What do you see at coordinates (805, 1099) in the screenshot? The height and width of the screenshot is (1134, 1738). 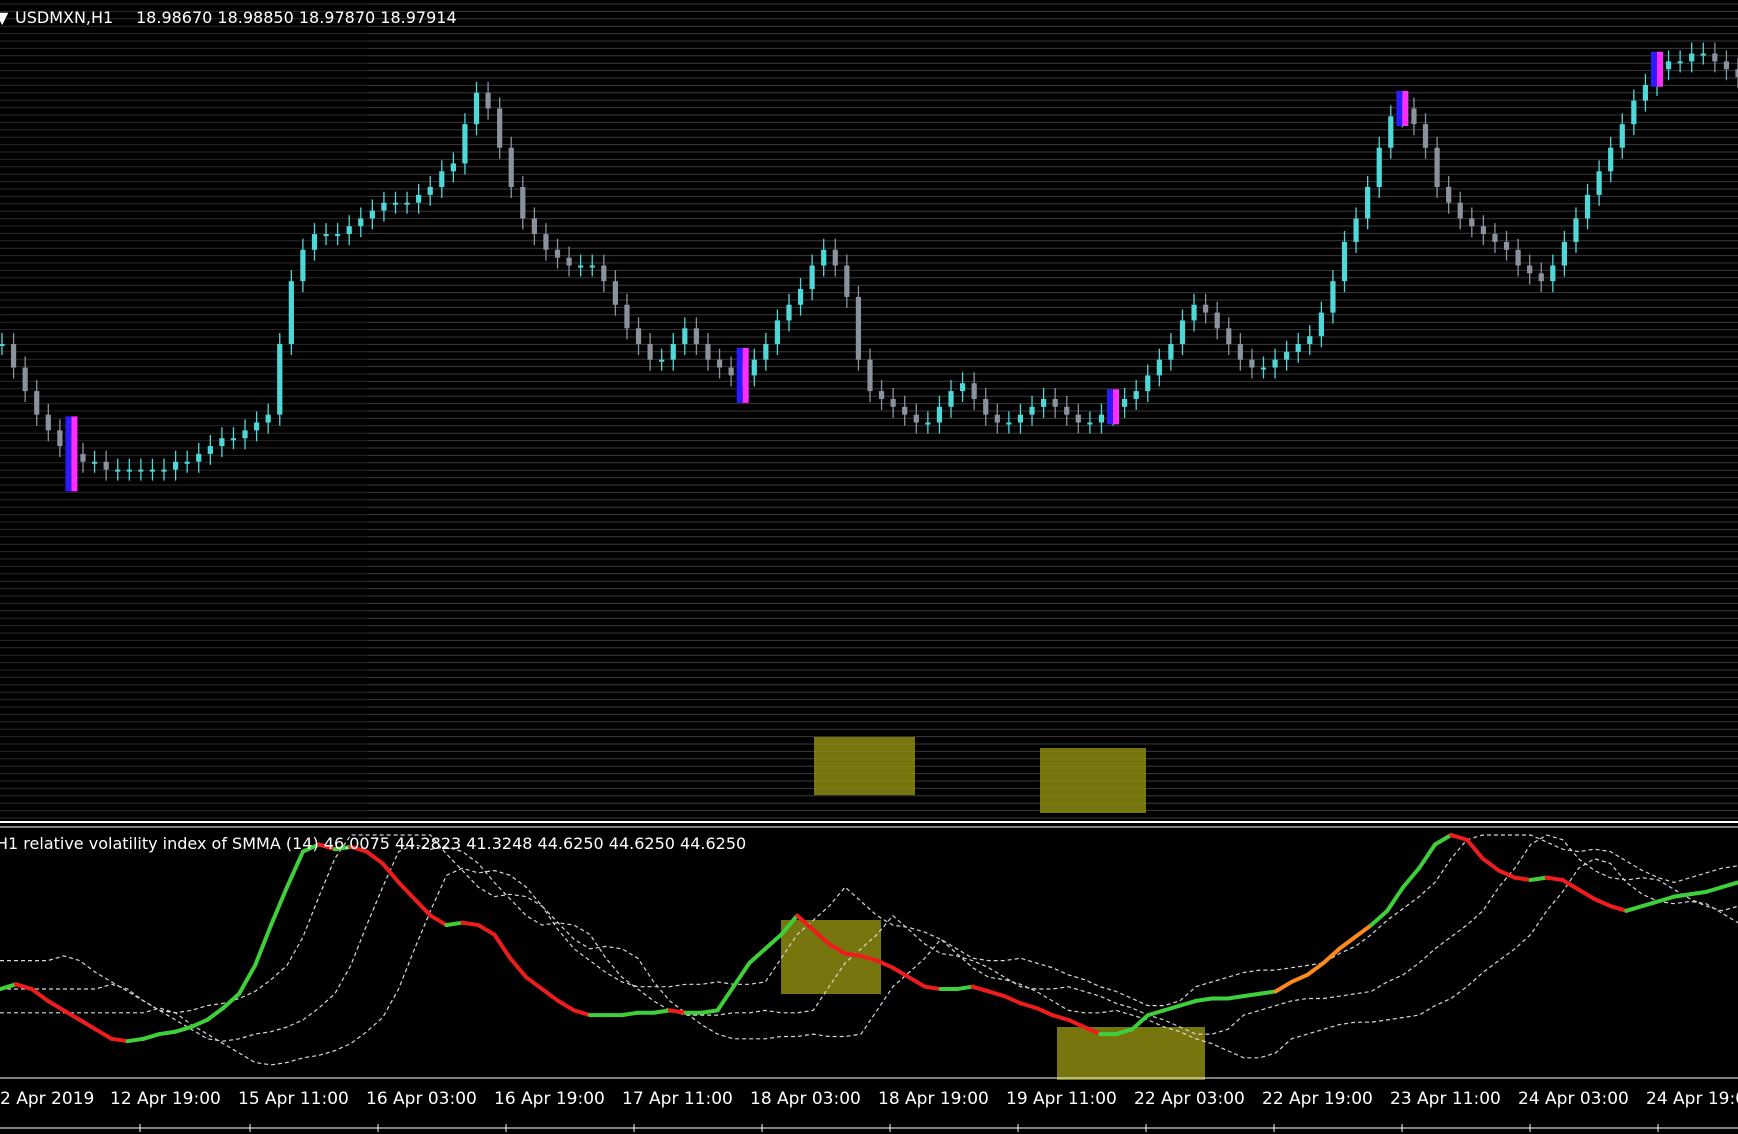 I see `time-axis-label: 18 Apr 03:00` at bounding box center [805, 1099].